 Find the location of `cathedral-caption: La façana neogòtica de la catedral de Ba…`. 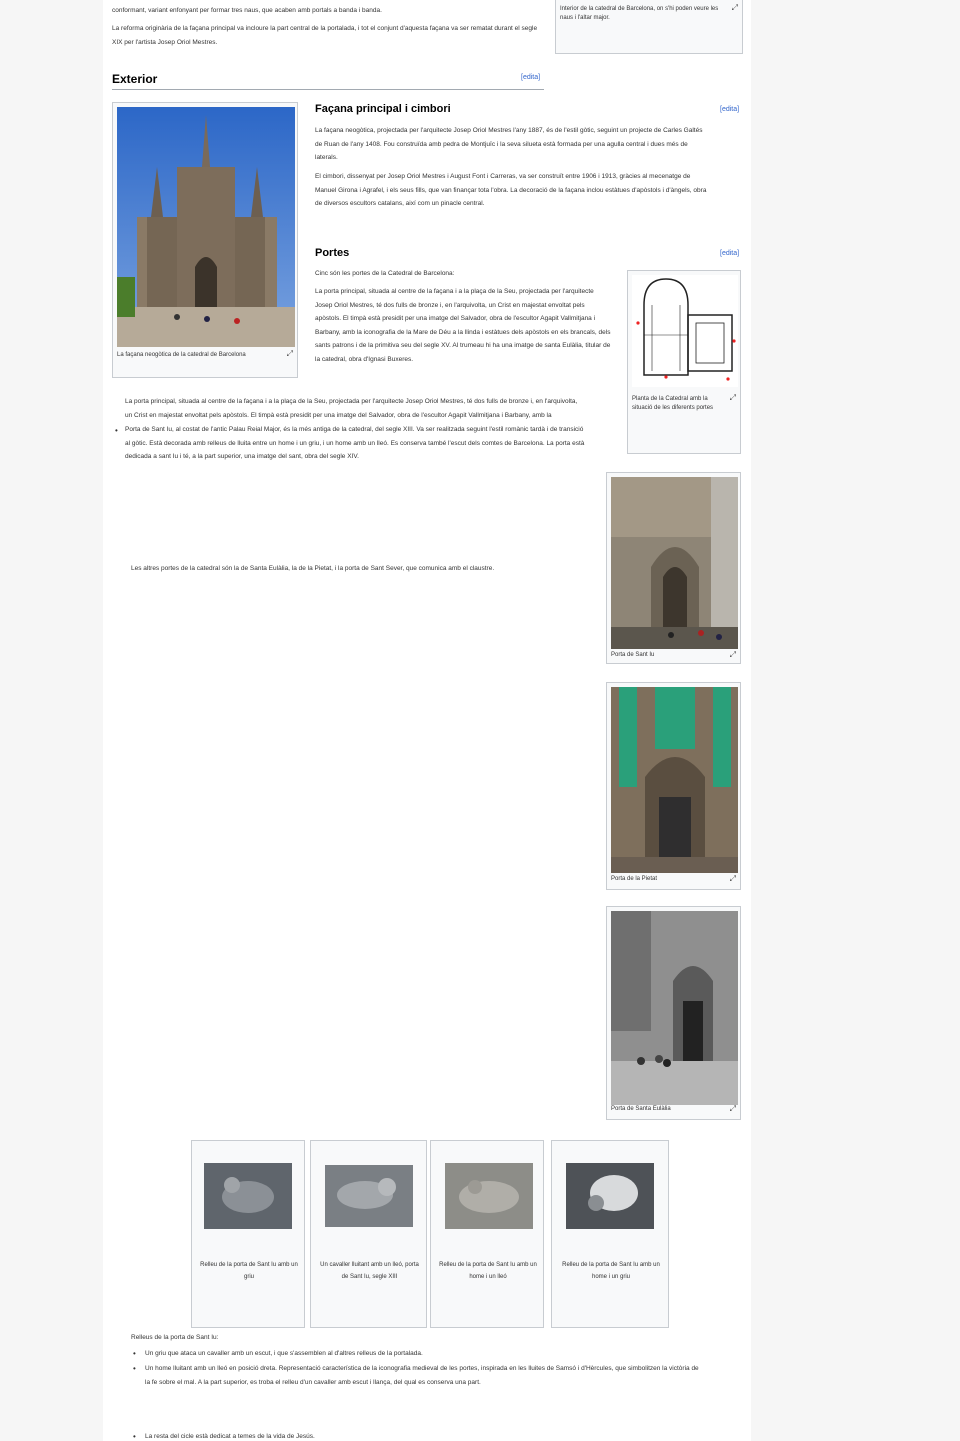

cathedral-caption: La façana neogòtica de la catedral de Ba… is located at coordinates (181, 355).